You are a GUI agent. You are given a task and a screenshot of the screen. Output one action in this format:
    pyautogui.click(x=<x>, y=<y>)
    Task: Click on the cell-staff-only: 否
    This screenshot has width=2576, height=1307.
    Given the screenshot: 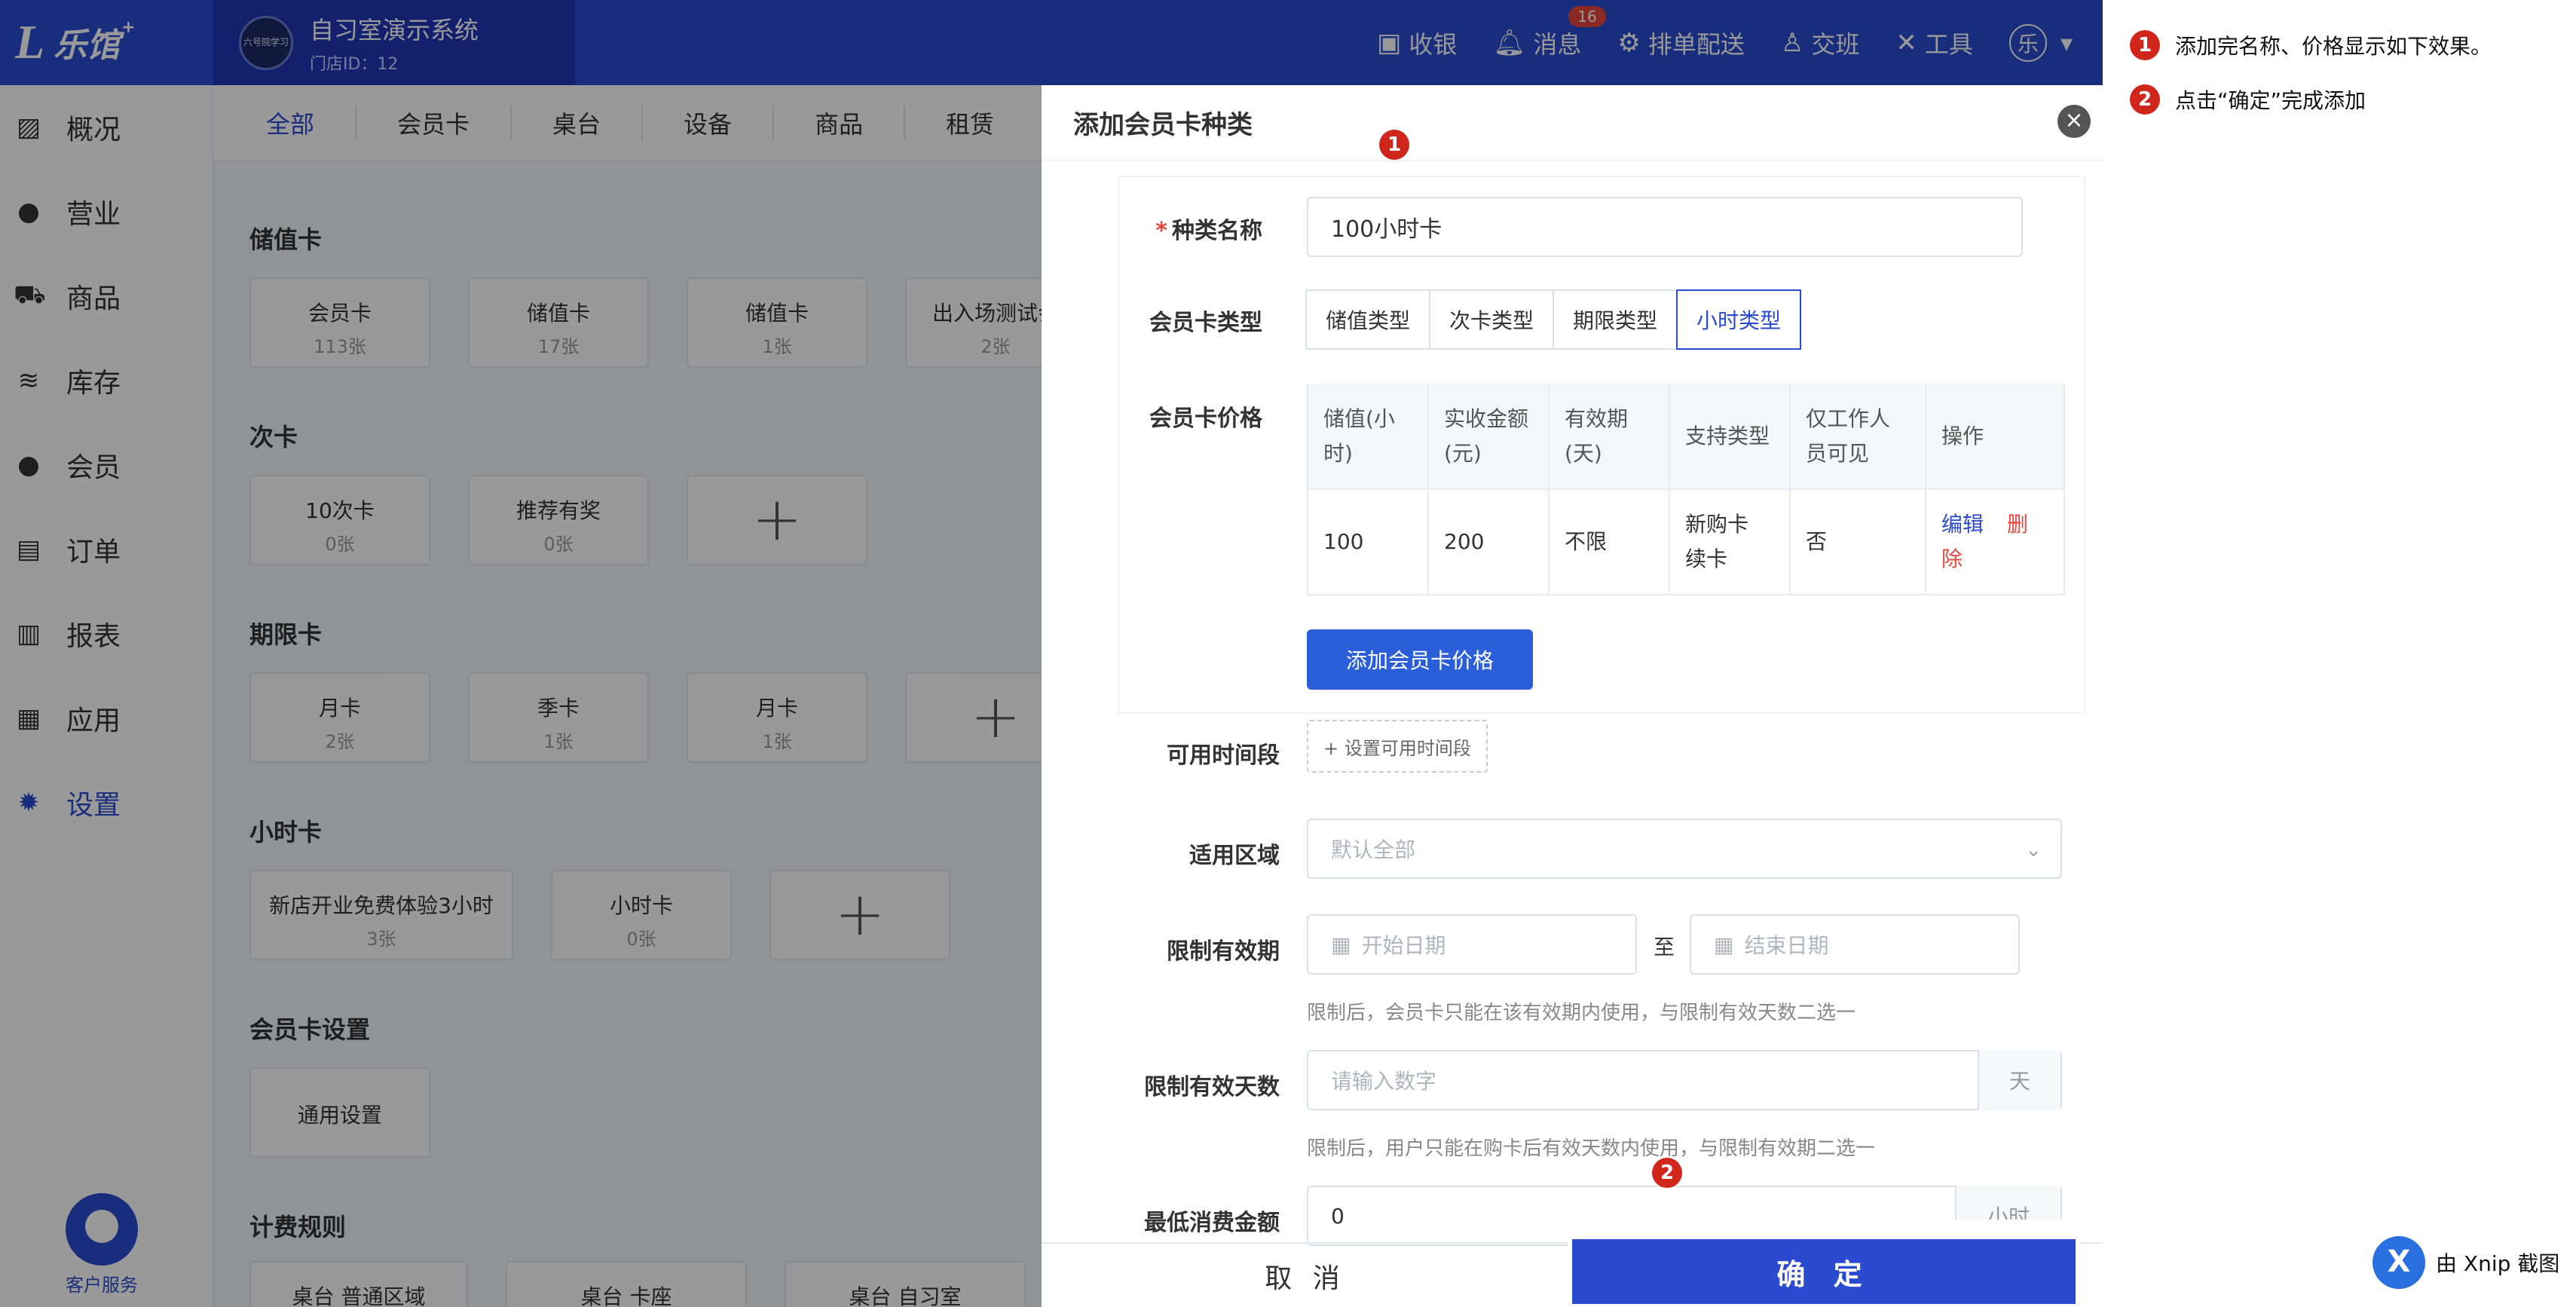 What is the action you would take?
    pyautogui.click(x=1858, y=542)
    